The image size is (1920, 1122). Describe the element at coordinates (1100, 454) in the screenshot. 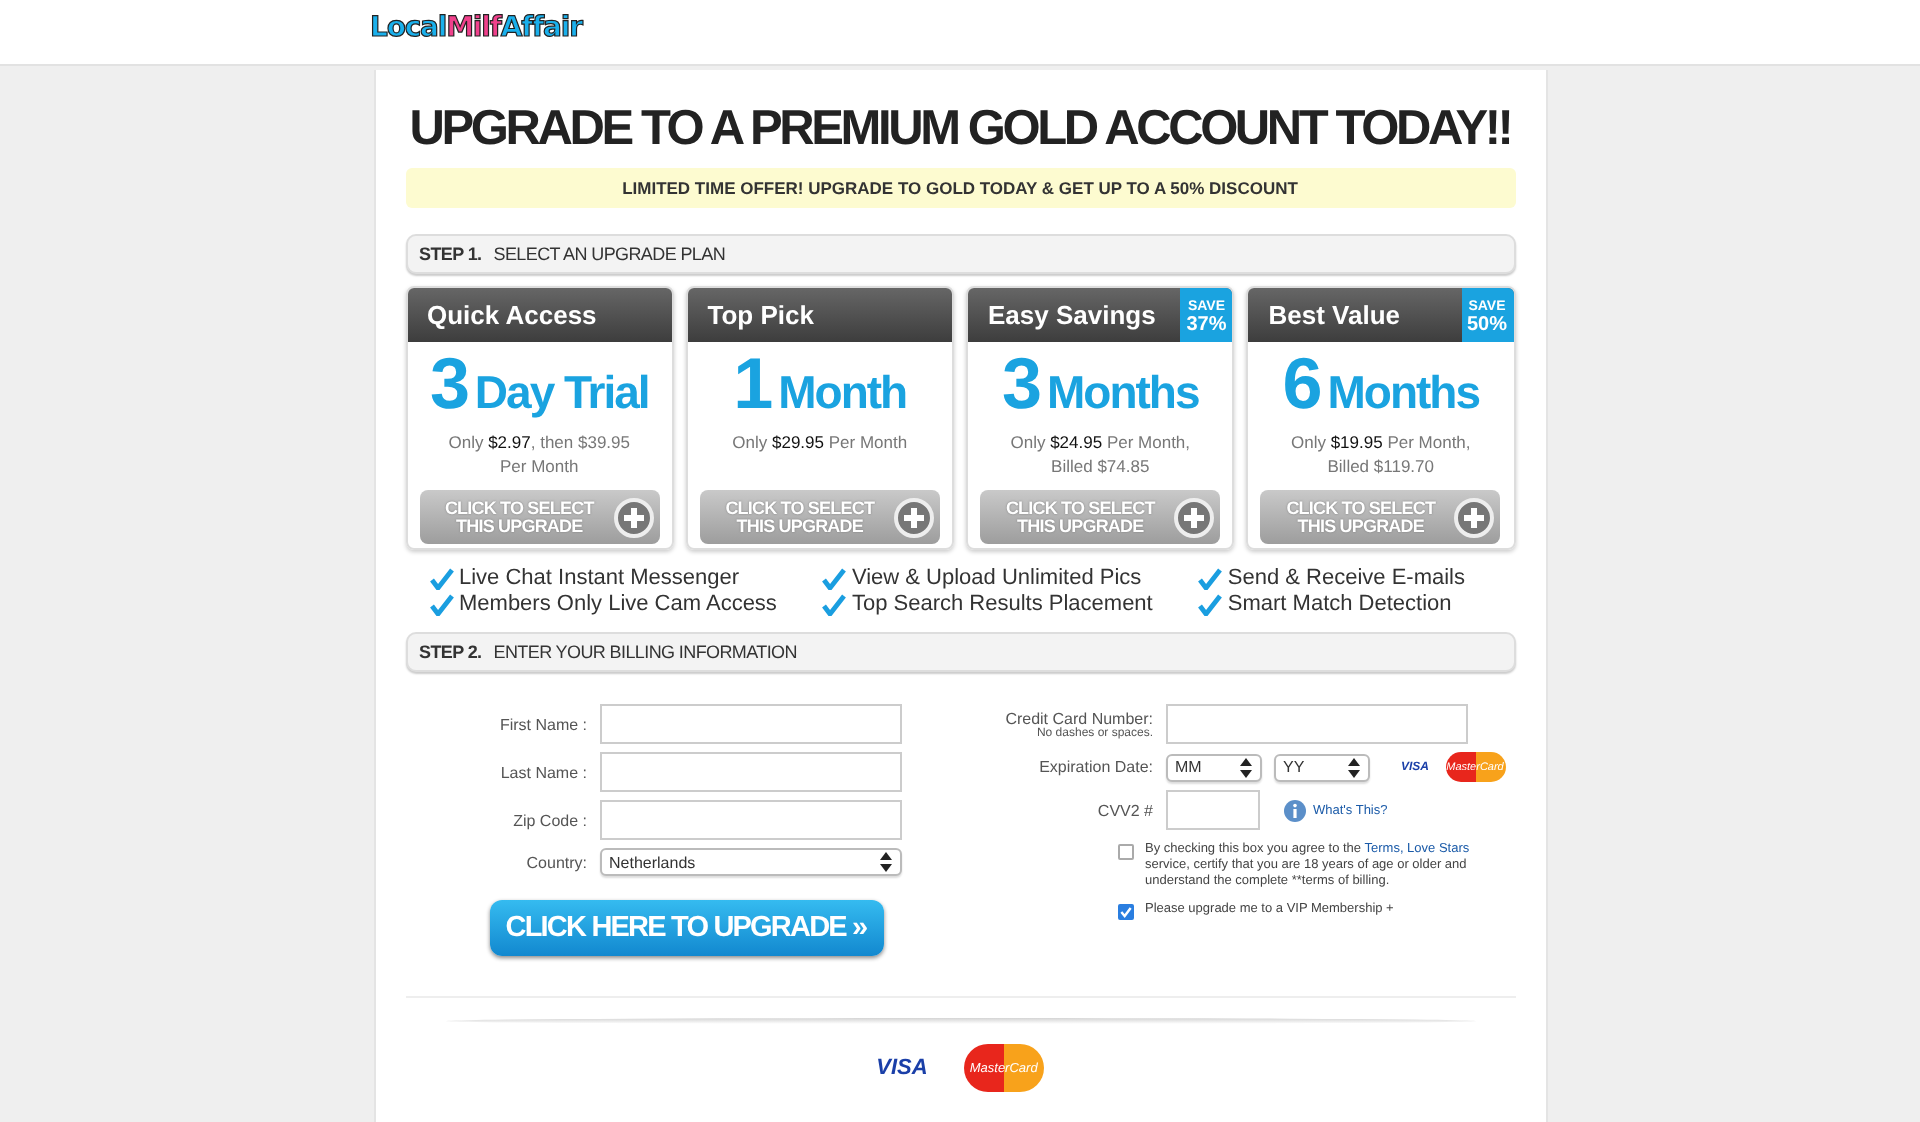

I see `plan-price: Only $24.95 Per Month, Billed $74.85` at that location.